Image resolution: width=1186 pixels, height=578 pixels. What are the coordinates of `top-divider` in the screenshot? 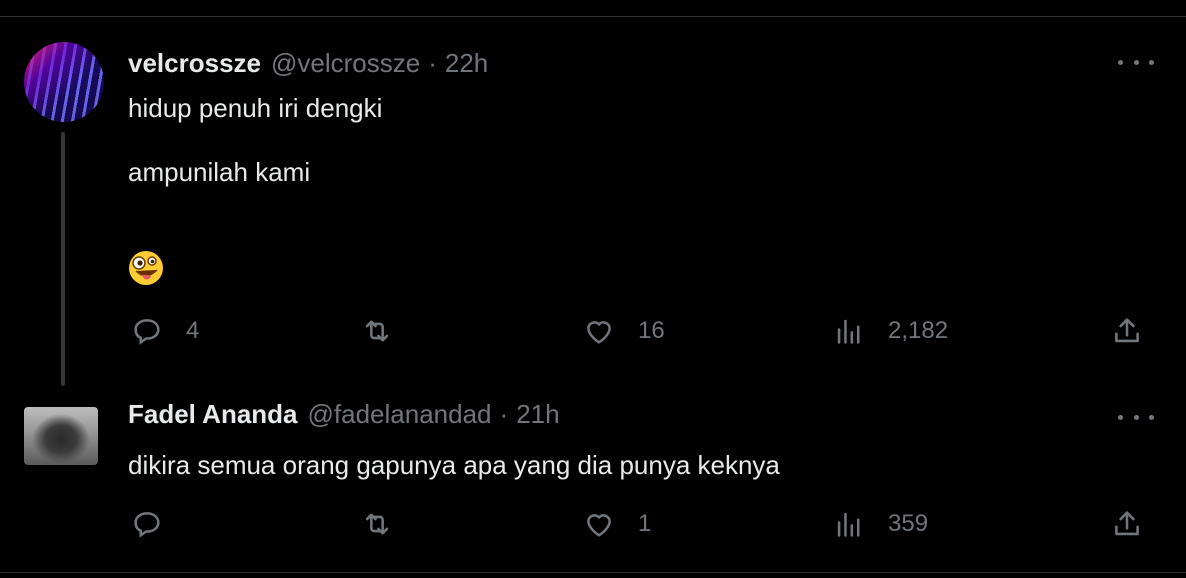 It's located at (593, 16).